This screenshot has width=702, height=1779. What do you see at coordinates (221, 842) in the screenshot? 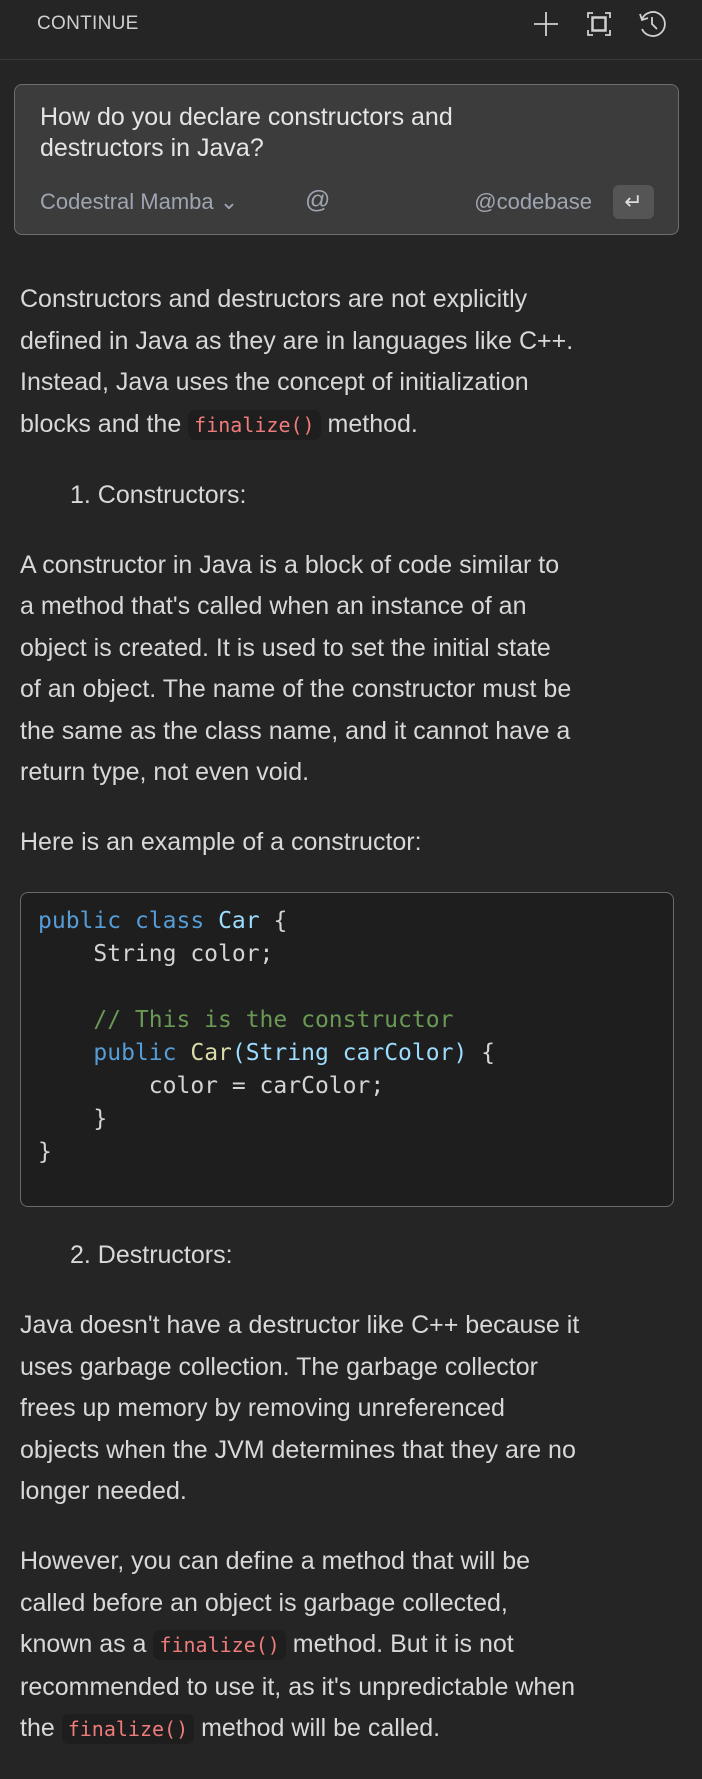
I see `paragraph: Here is an example of a constructor:` at bounding box center [221, 842].